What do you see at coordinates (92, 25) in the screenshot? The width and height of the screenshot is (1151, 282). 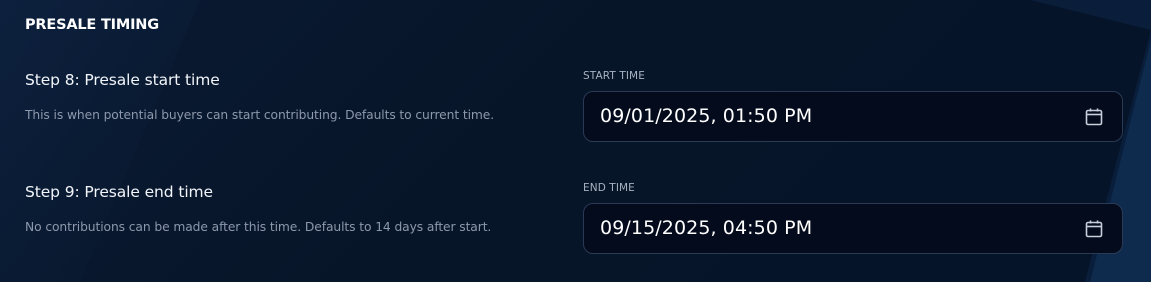 I see `section-title: PRESALE TIMING` at bounding box center [92, 25].